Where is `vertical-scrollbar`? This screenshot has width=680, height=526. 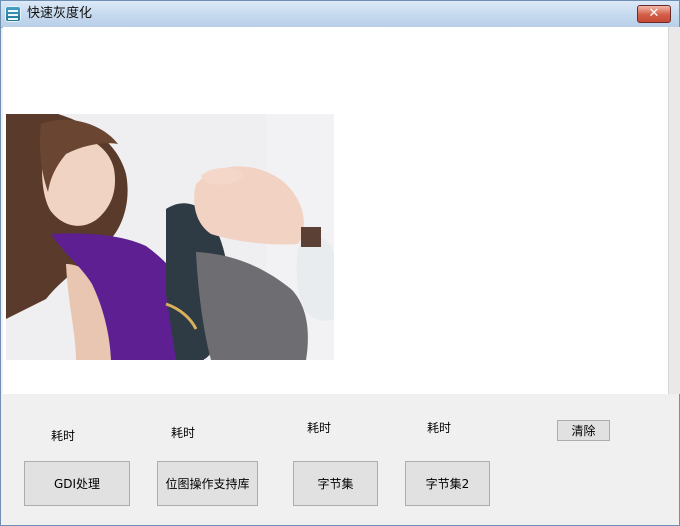 vertical-scrollbar is located at coordinates (674, 210).